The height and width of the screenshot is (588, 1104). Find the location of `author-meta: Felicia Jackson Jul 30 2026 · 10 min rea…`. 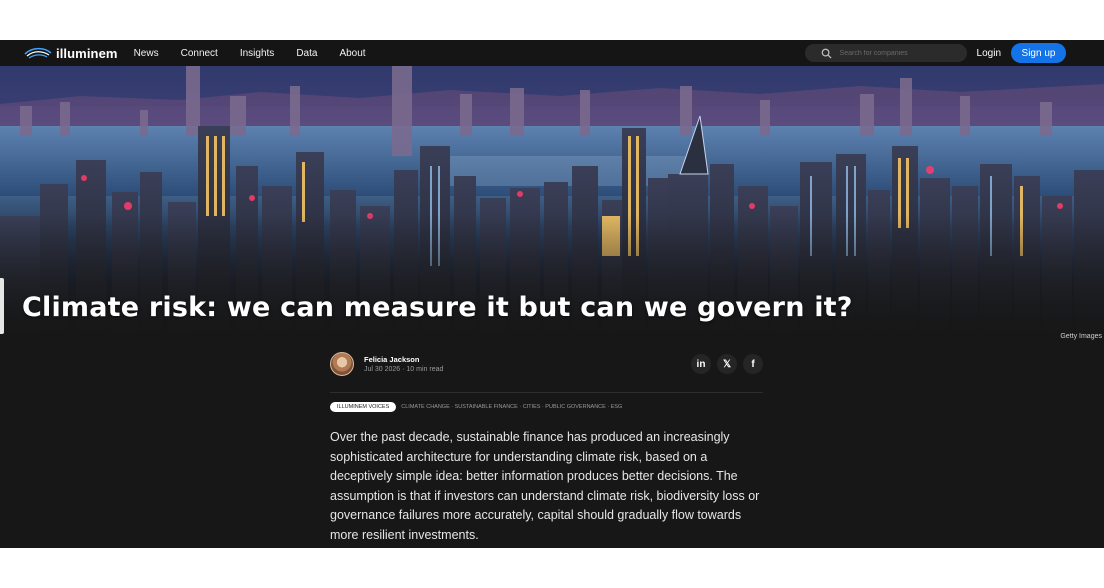

author-meta: Felicia Jackson Jul 30 2026 · 10 min rea… is located at coordinates (403, 364).